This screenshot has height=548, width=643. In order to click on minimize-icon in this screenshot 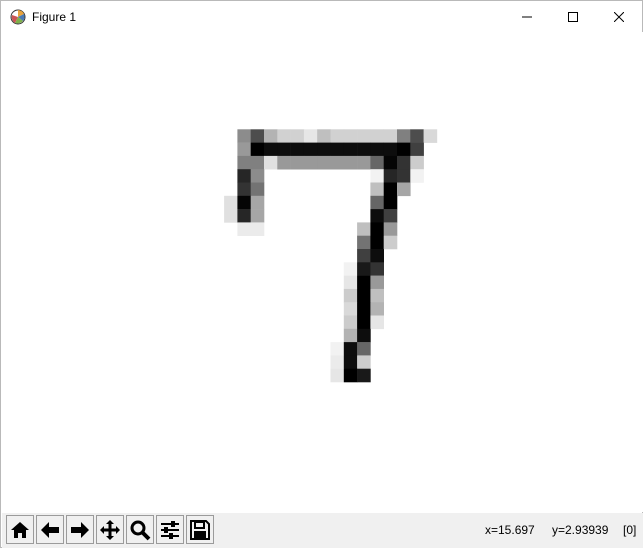, I will do `click(527, 16)`.